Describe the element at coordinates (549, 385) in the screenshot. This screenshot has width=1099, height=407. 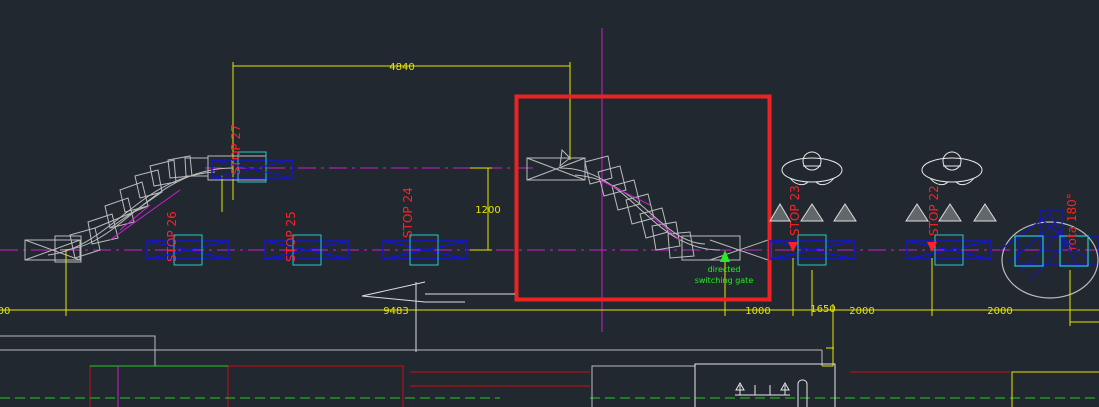
I see `lower-area-outlines` at that location.